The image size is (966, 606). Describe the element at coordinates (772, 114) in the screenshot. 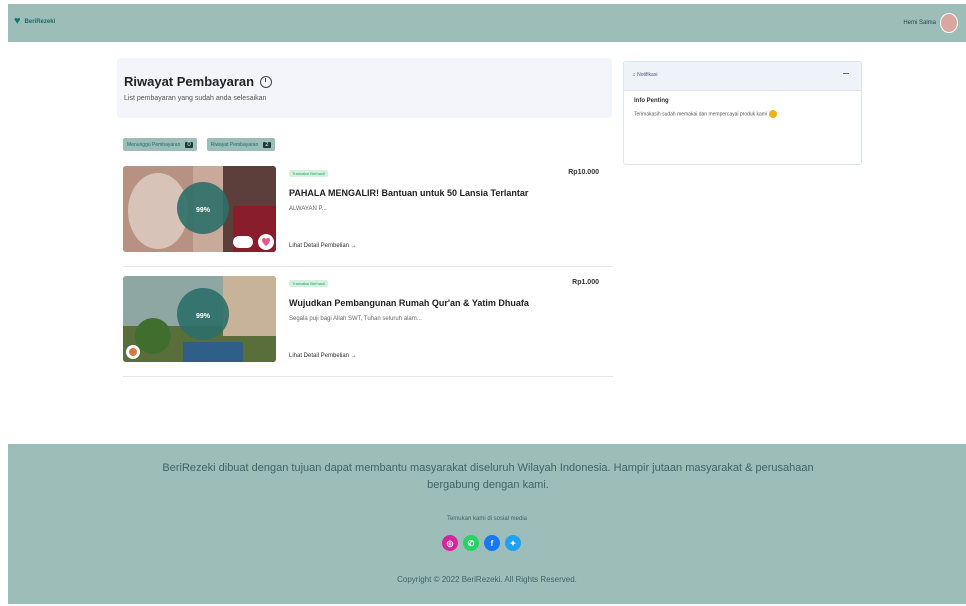

I see `smile-emoji-icon` at that location.